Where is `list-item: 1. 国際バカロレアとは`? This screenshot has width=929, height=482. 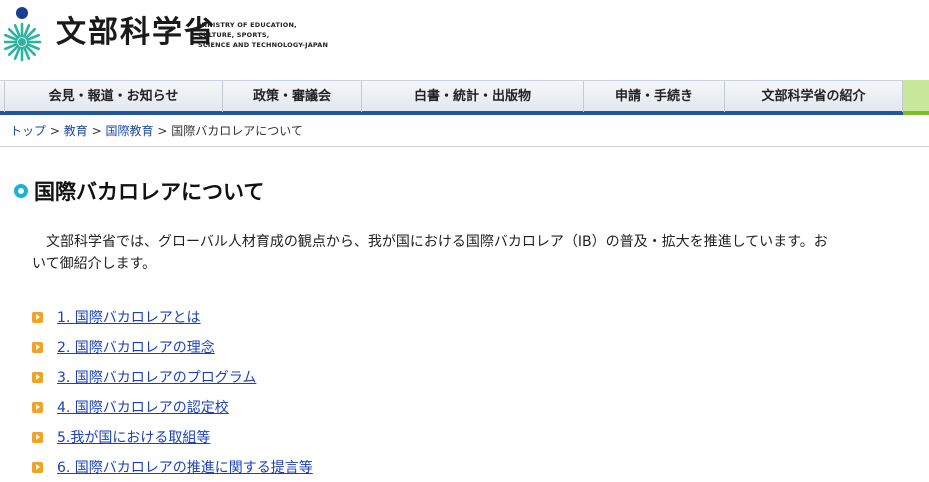 list-item: 1. 国際バカロレアとは is located at coordinates (172, 317).